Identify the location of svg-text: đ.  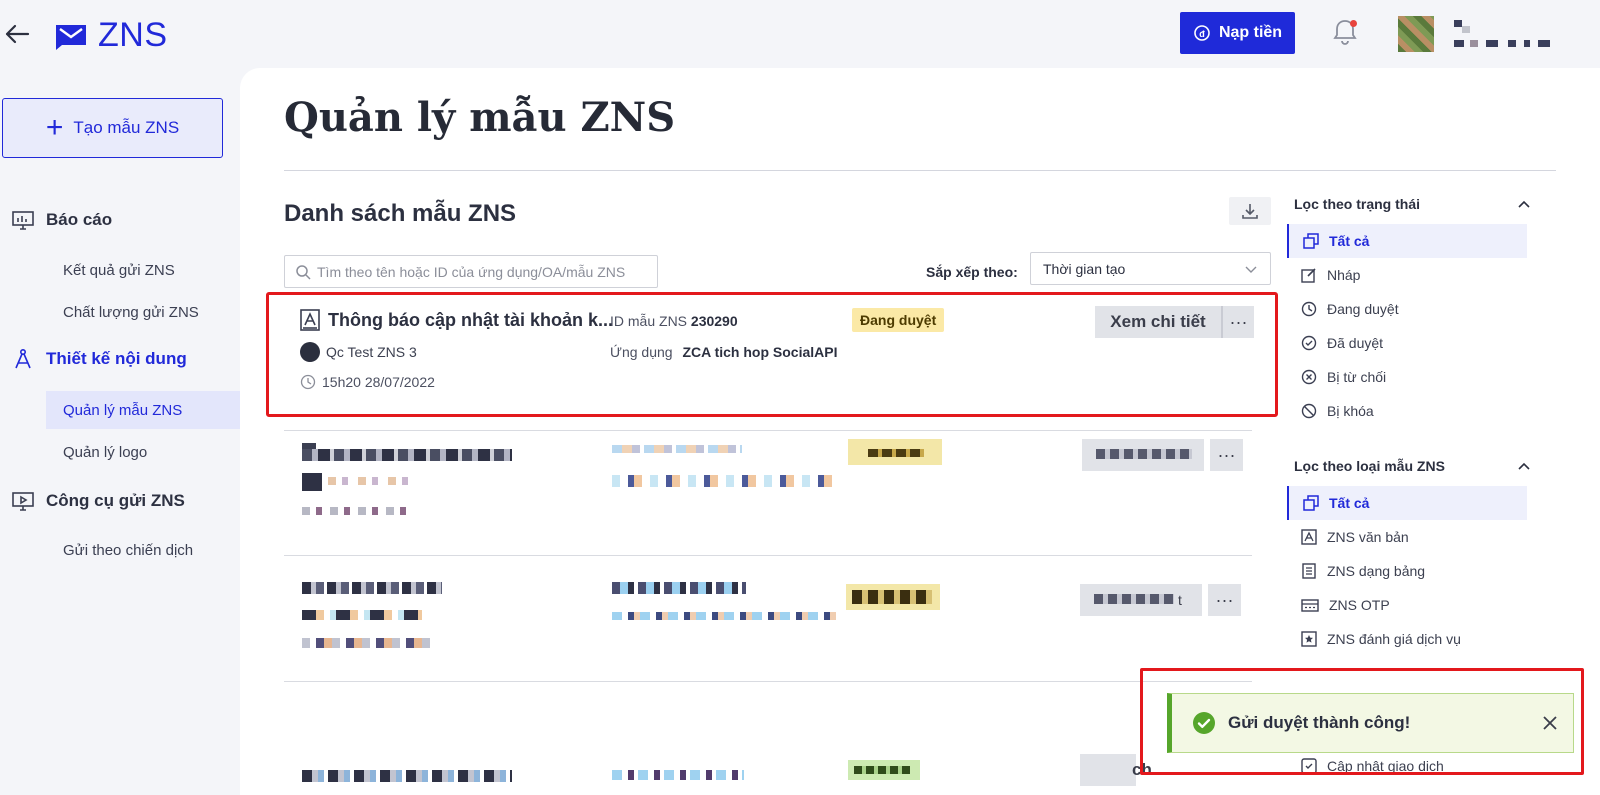
(1202, 34).